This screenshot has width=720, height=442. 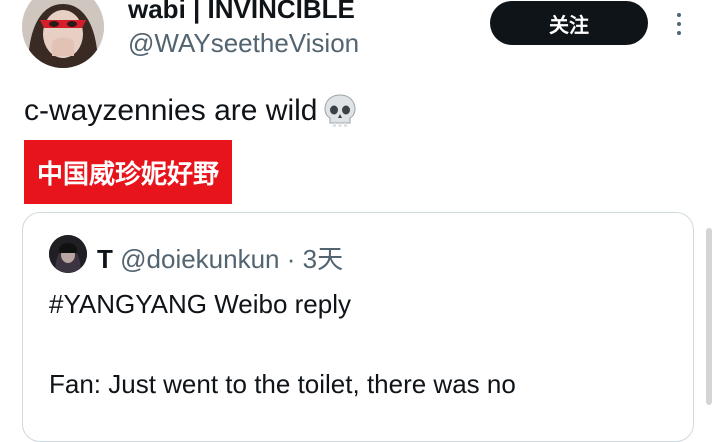 I want to click on skull-icon, so click(x=340, y=110).